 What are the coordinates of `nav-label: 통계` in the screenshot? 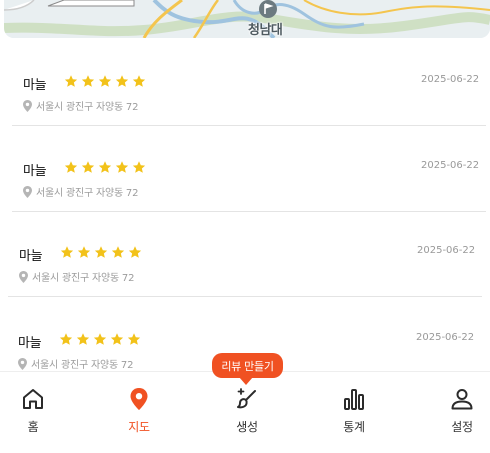 It's located at (354, 427).